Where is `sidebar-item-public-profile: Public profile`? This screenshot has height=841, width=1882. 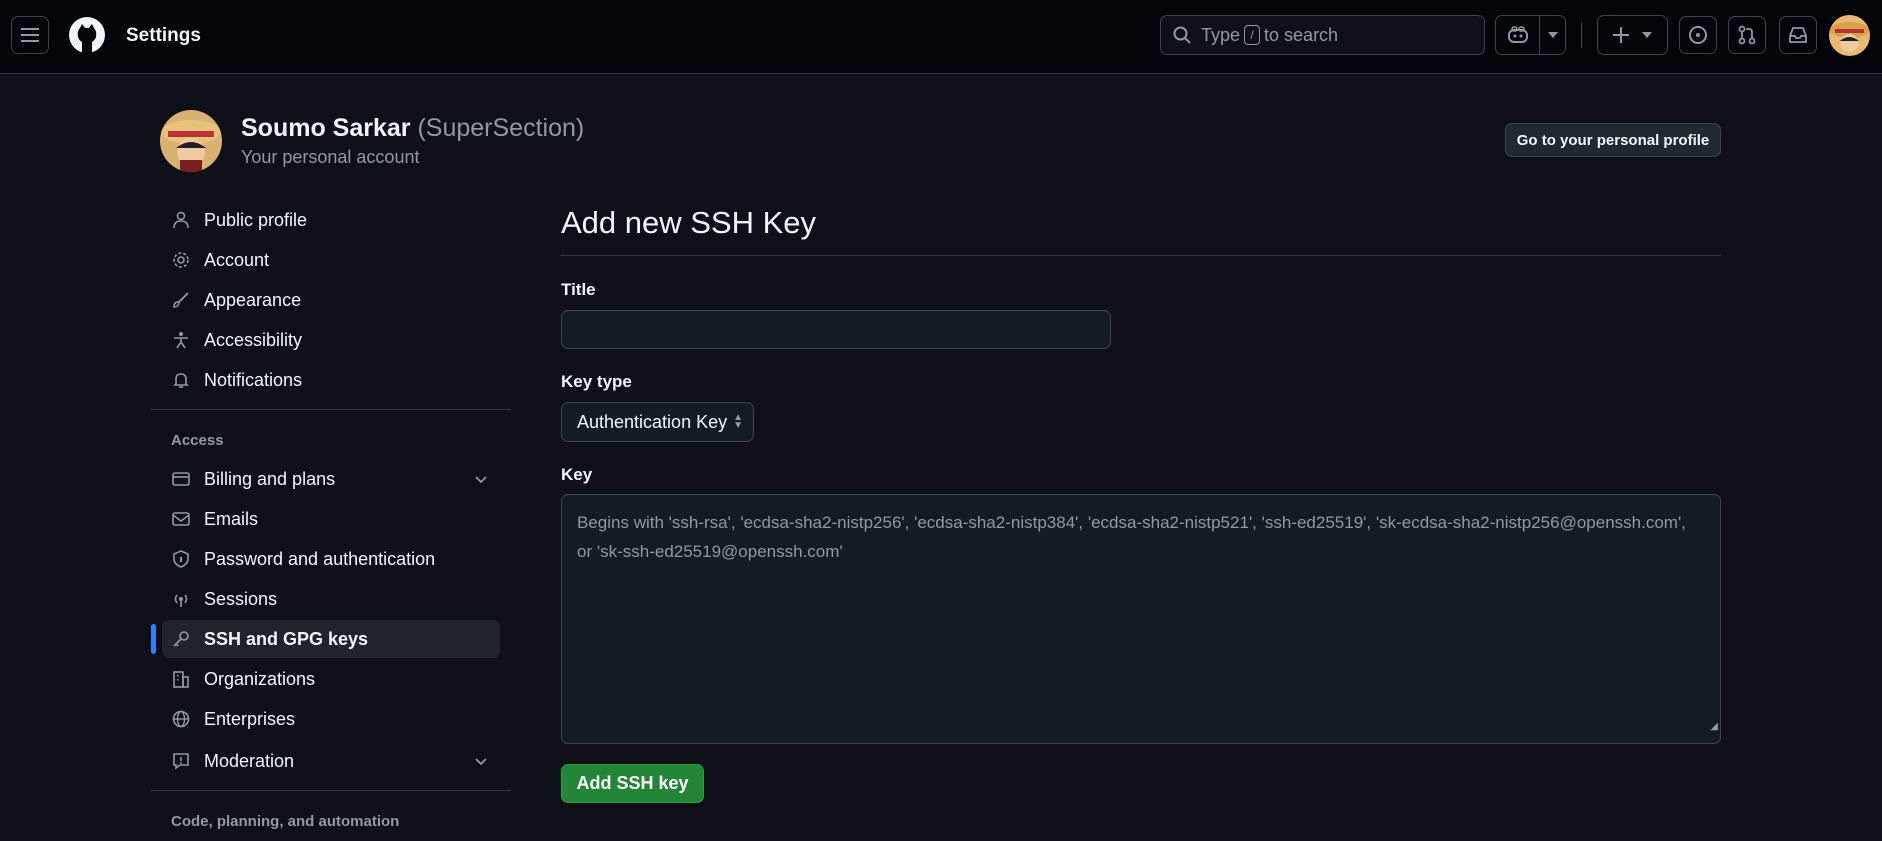 sidebar-item-public-profile: Public profile is located at coordinates (331, 220).